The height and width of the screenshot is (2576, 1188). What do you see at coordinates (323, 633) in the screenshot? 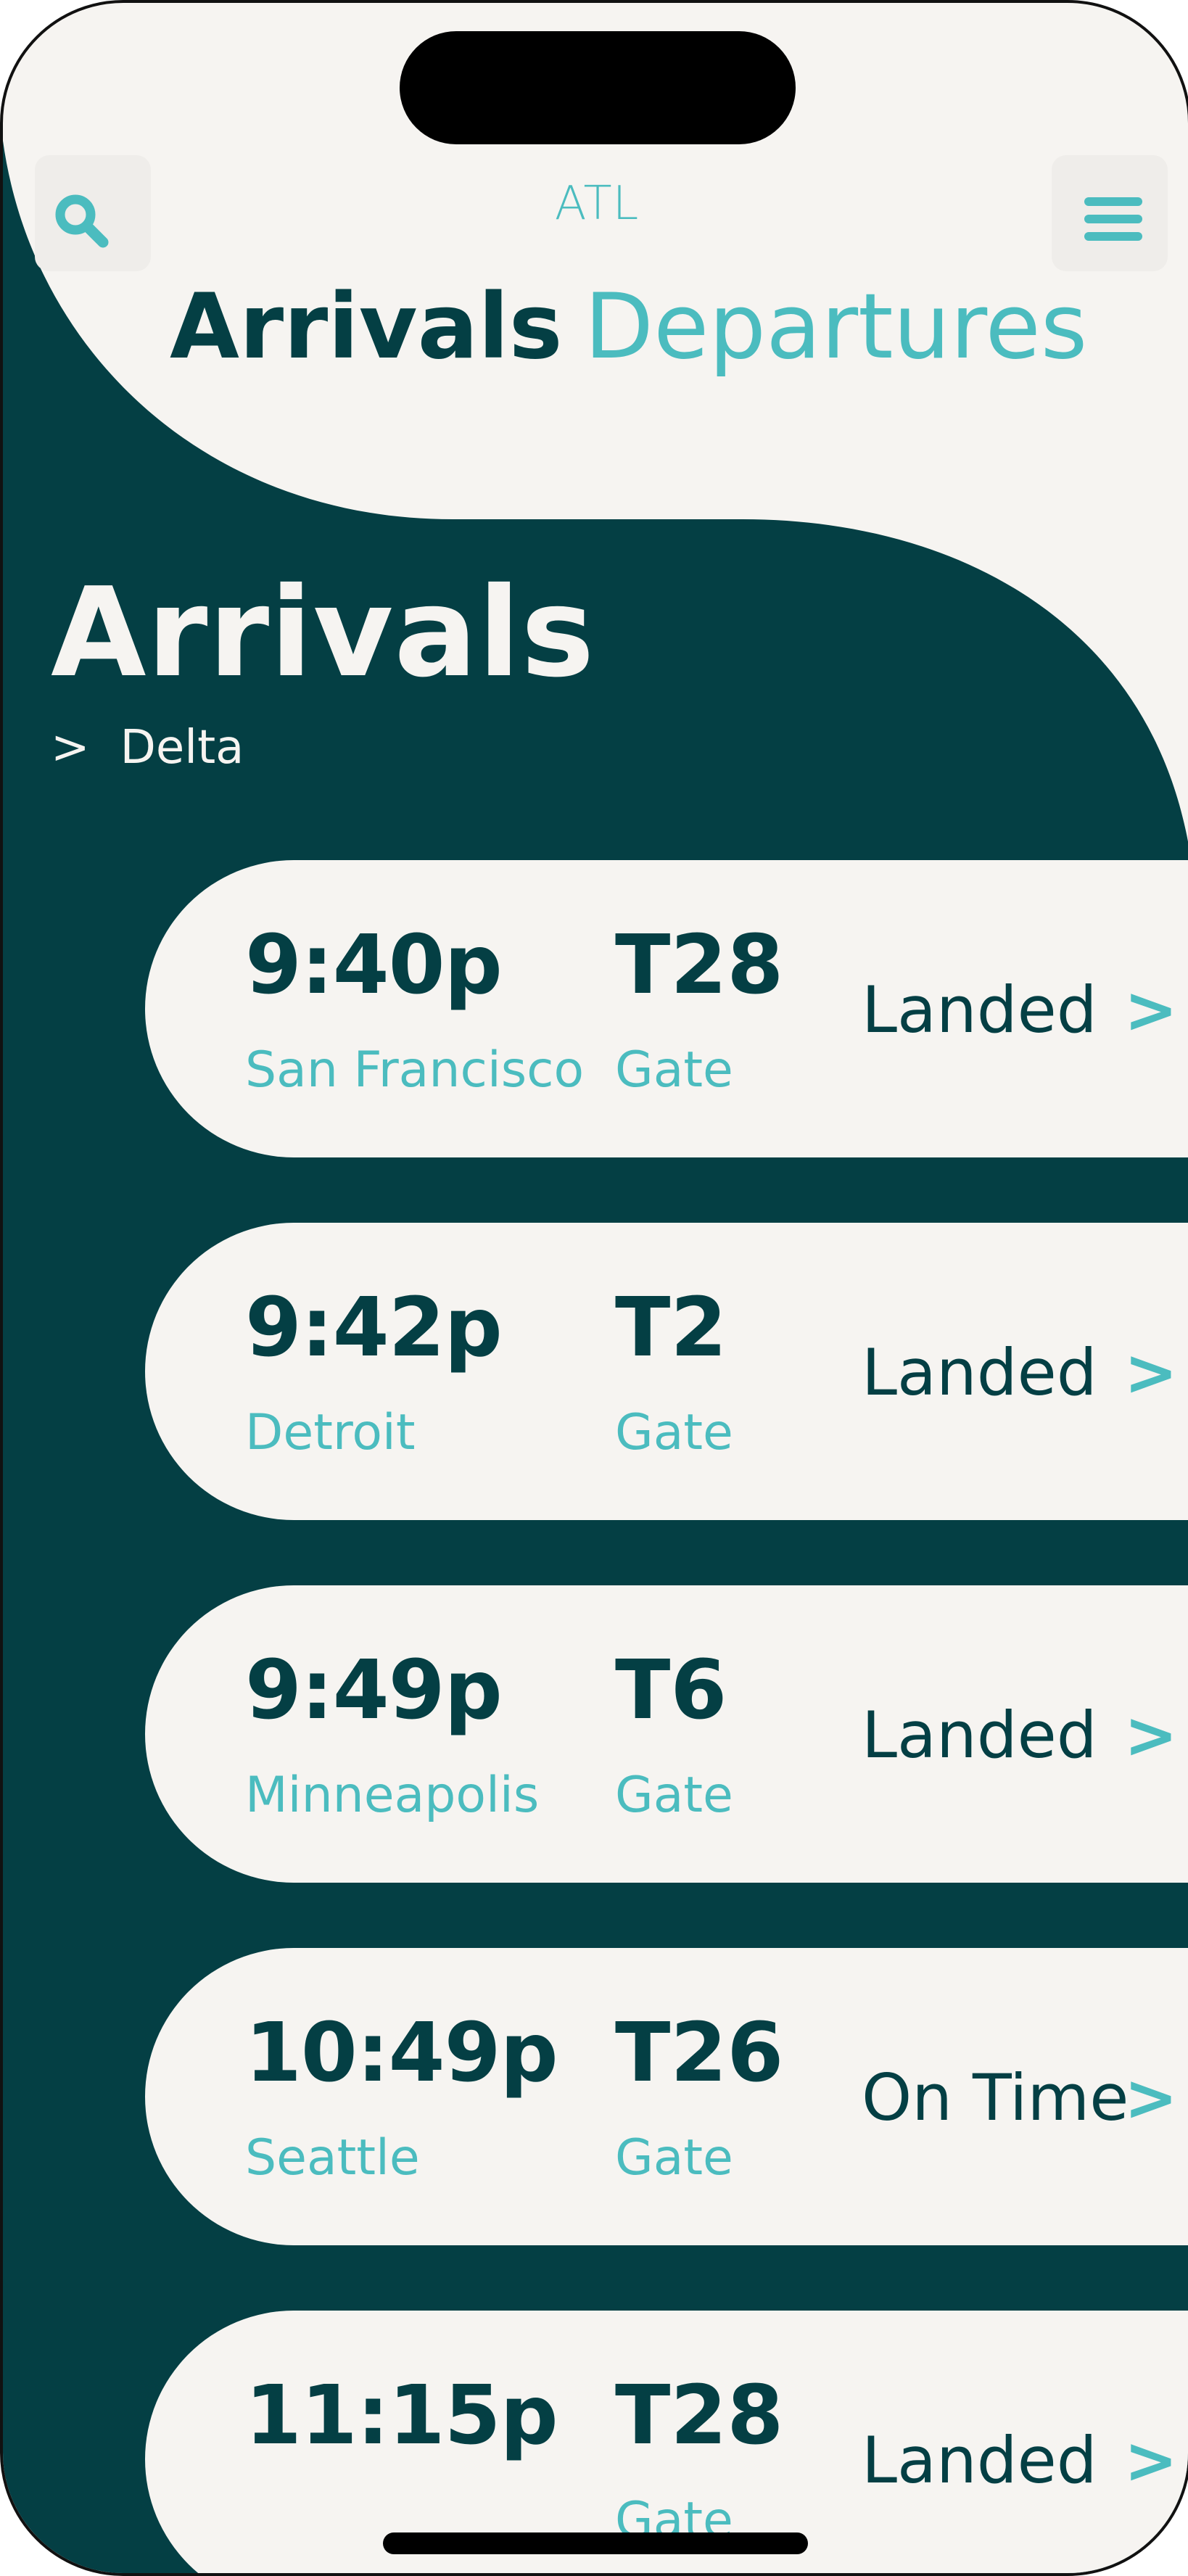
I see `section-title: Arrivals` at bounding box center [323, 633].